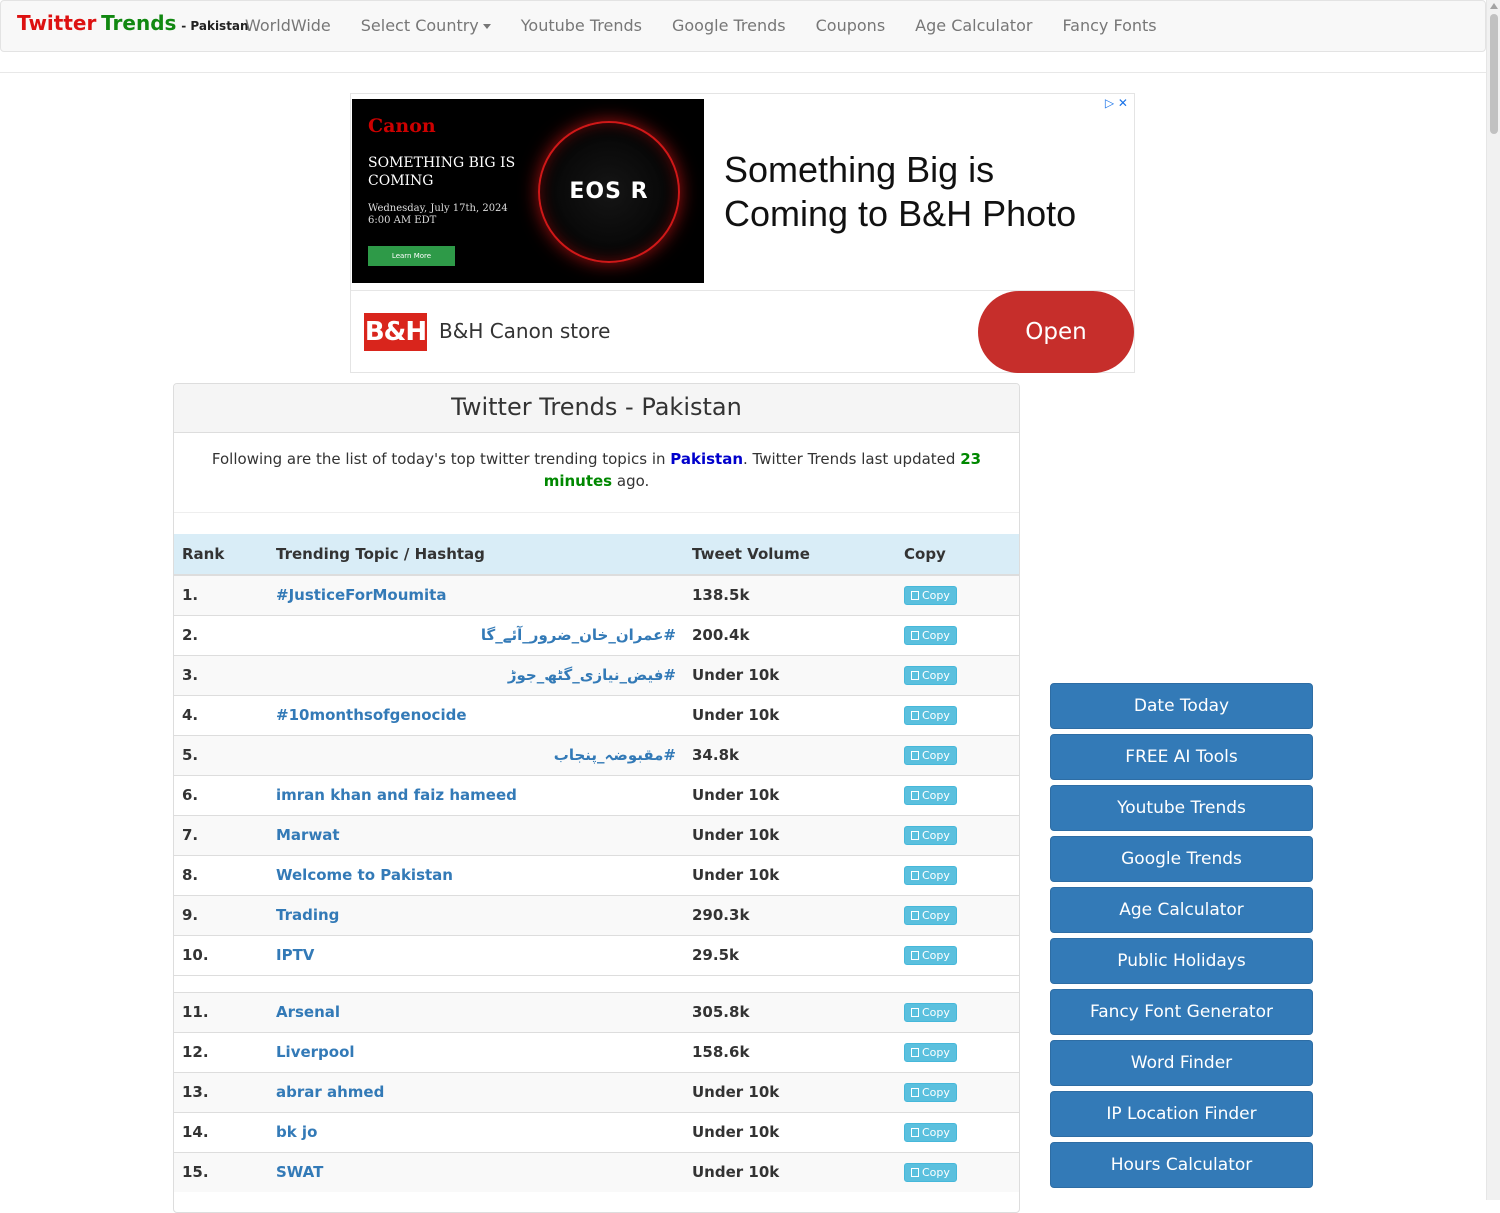  Describe the element at coordinates (476, 954) in the screenshot. I see `trend-topic-link: IPTV` at that location.